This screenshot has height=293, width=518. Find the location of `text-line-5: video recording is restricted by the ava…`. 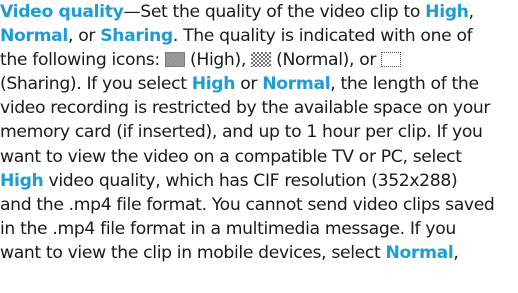

text-line-5: video recording is restricted by the ava… is located at coordinates (245, 108).